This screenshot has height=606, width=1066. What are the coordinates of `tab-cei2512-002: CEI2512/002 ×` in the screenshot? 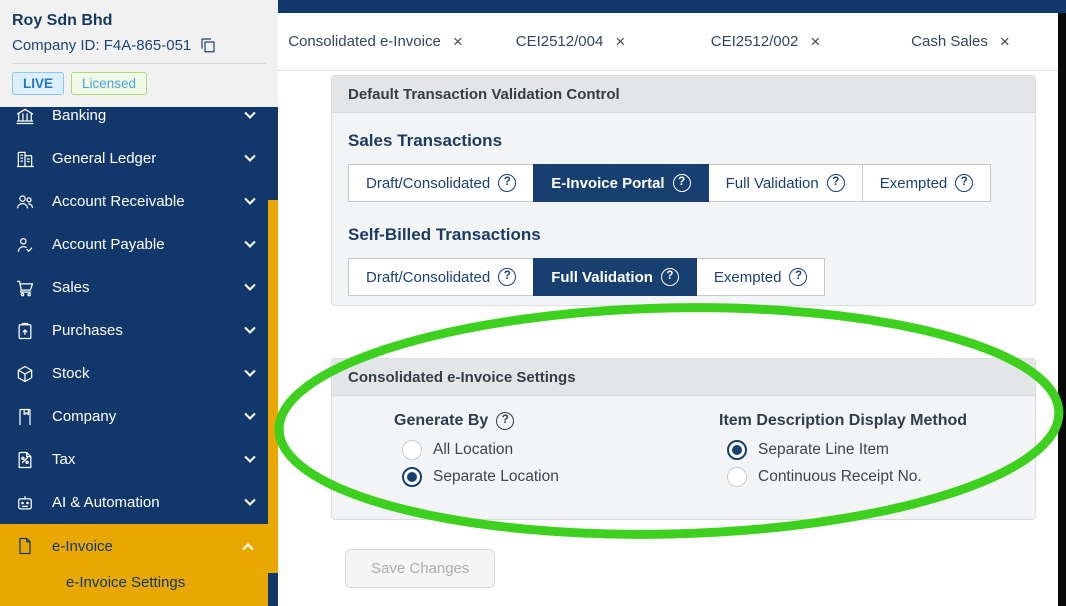 It's located at (765, 41).